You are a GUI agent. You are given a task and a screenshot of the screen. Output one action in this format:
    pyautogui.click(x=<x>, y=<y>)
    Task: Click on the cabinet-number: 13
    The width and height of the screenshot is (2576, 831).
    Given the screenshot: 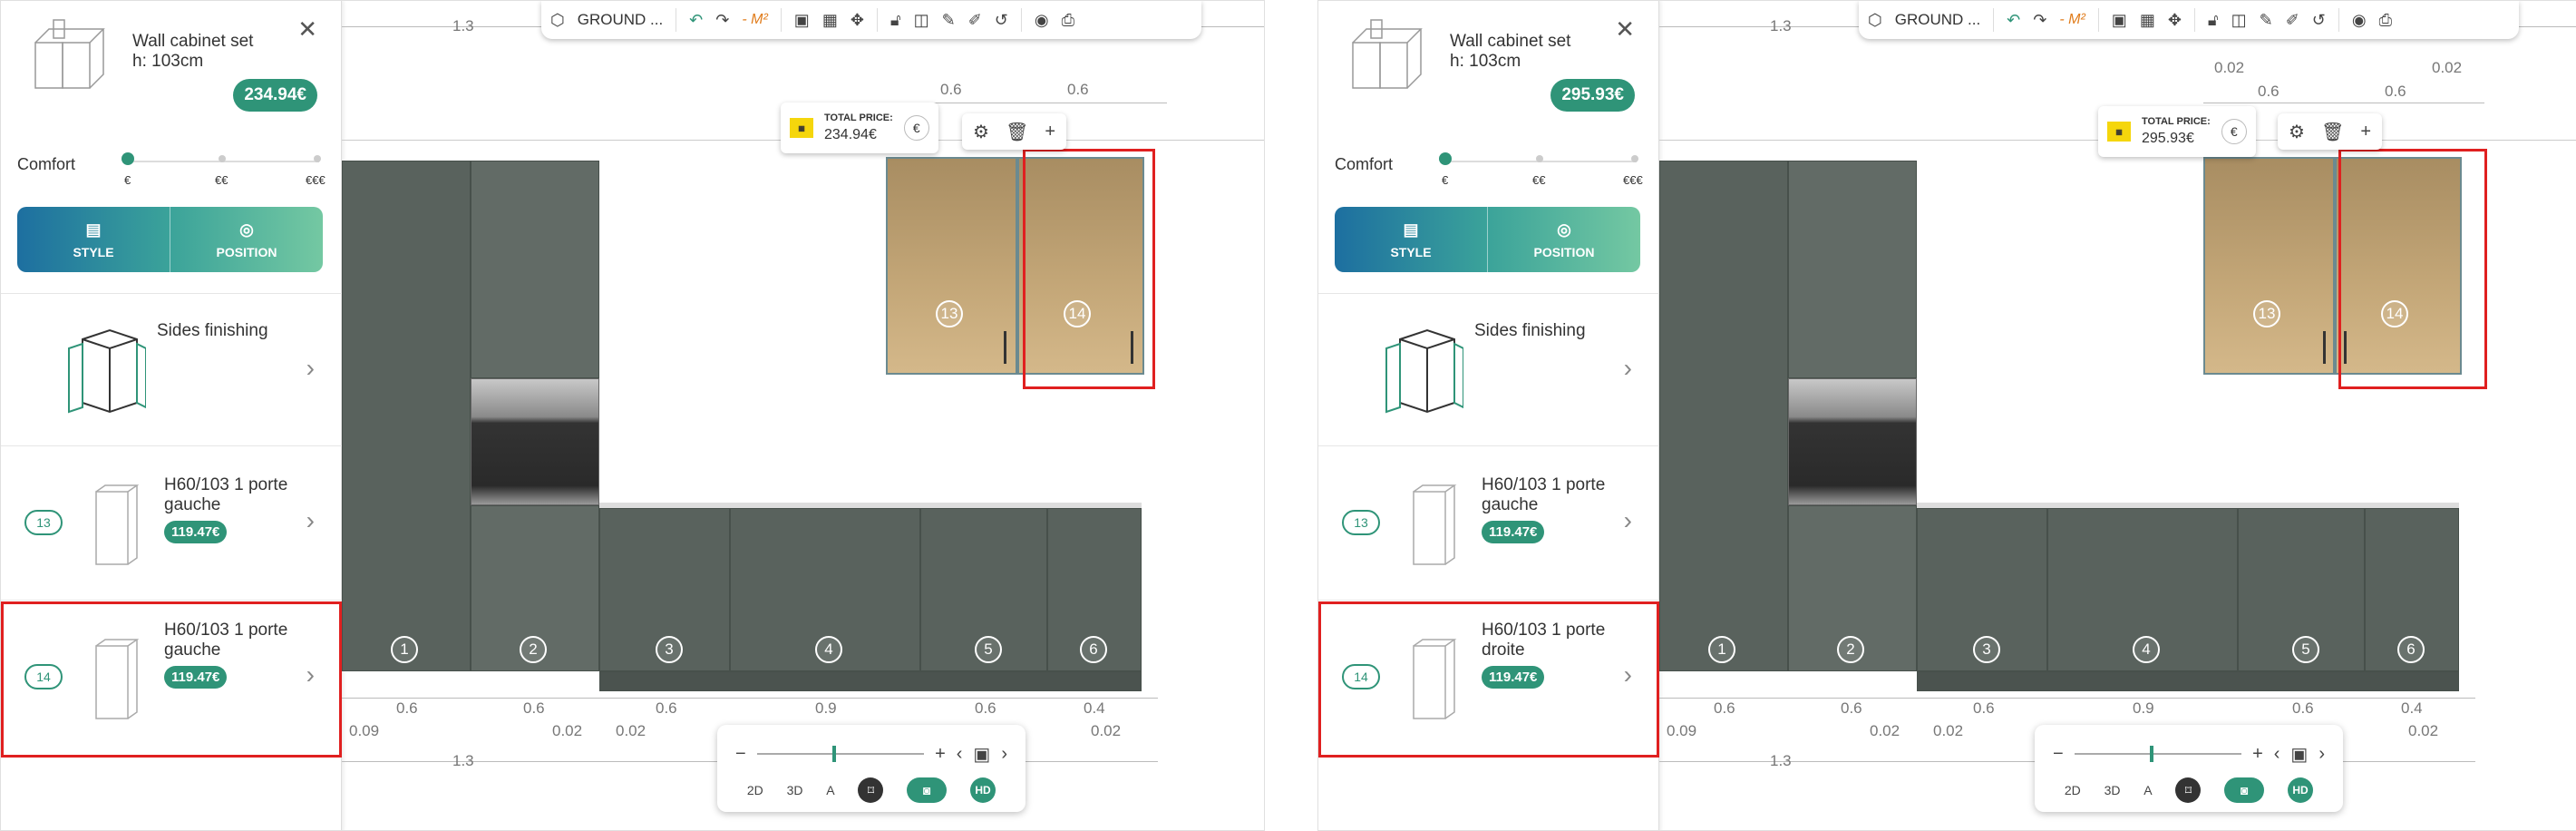 What is the action you would take?
    pyautogui.click(x=2266, y=314)
    